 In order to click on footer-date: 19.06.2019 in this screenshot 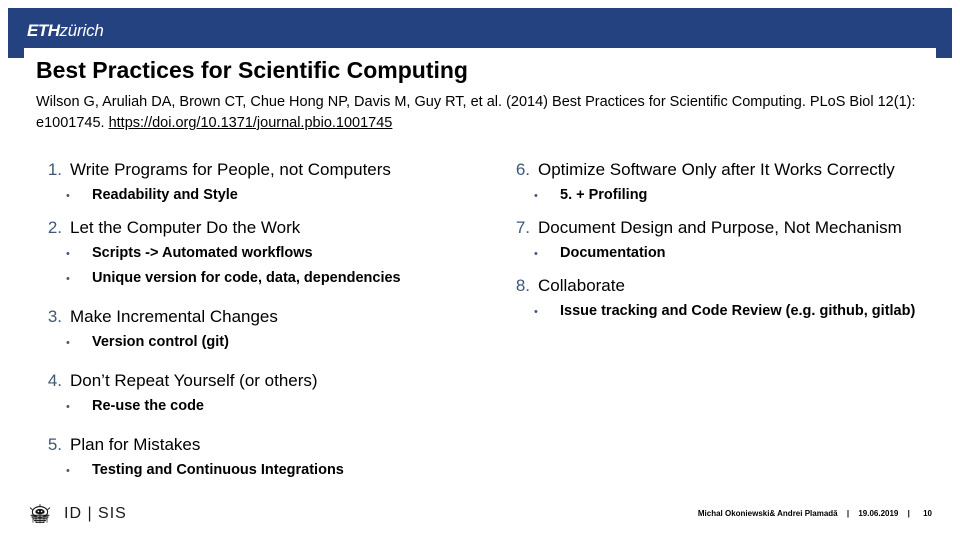, I will do `click(878, 513)`.